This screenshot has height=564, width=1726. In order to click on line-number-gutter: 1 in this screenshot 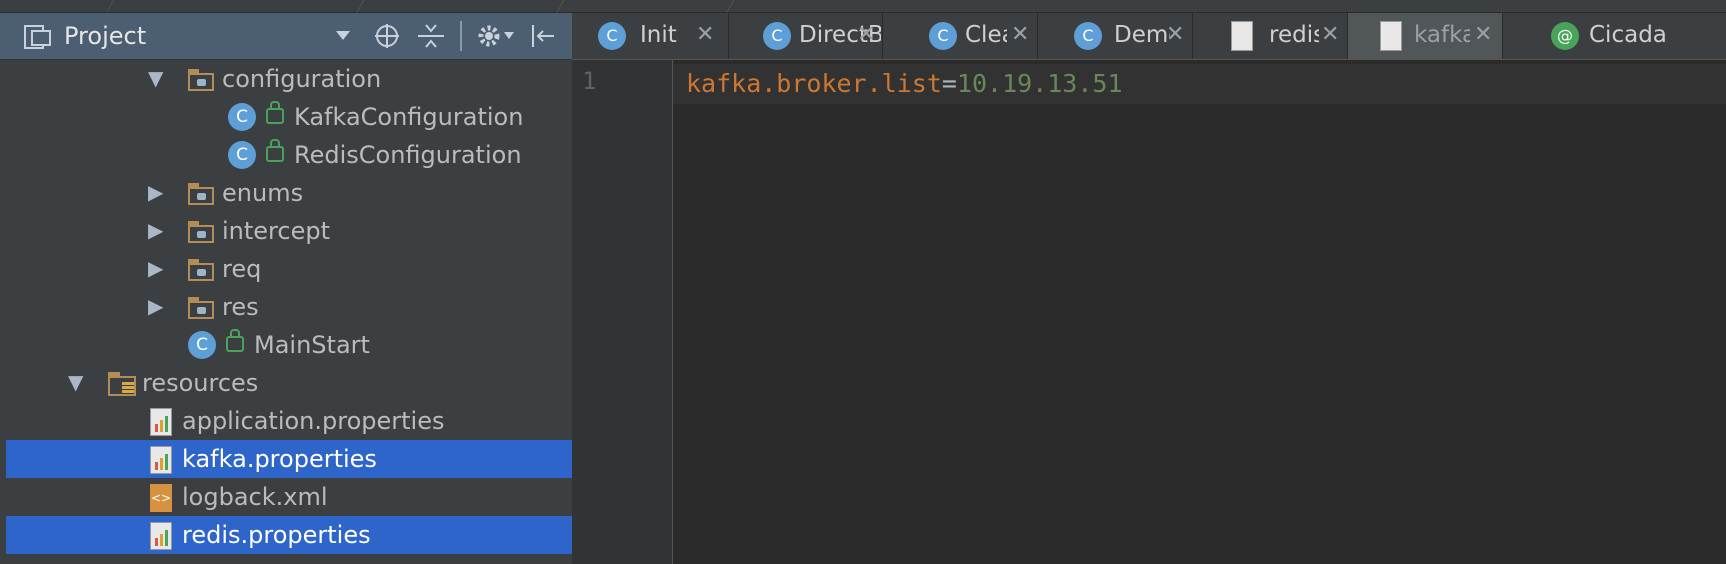, I will do `click(622, 312)`.